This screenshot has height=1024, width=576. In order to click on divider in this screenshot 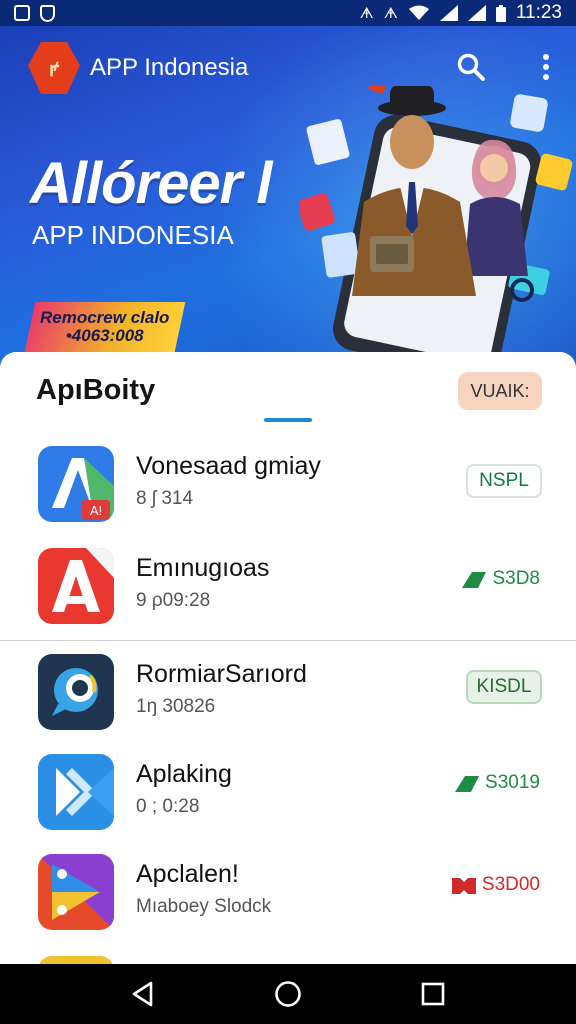, I will do `click(288, 640)`.